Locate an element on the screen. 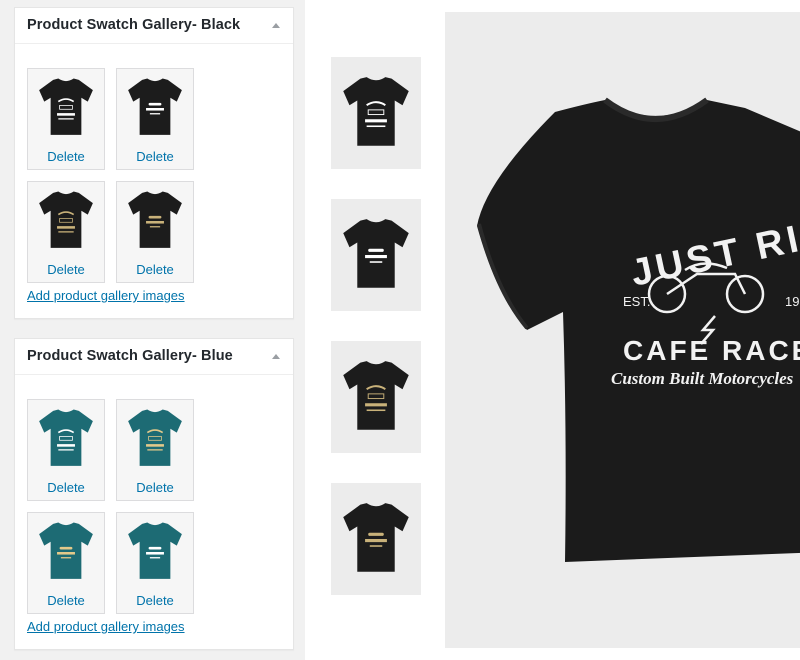 The width and height of the screenshot is (800, 660). print-line3: Custom Built Motorcycles is located at coordinates (702, 378).